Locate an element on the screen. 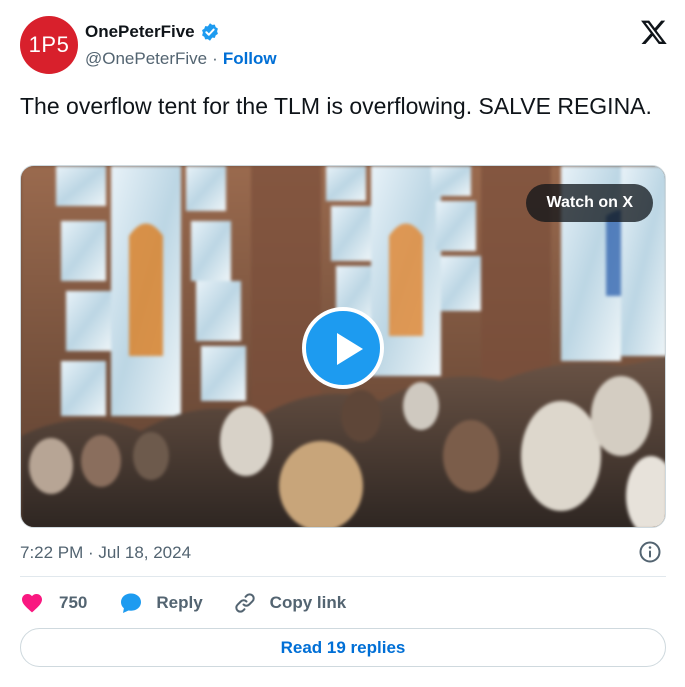  meta-row: 7:22 PM · Jul 18, 2024 is located at coordinates (343, 553).